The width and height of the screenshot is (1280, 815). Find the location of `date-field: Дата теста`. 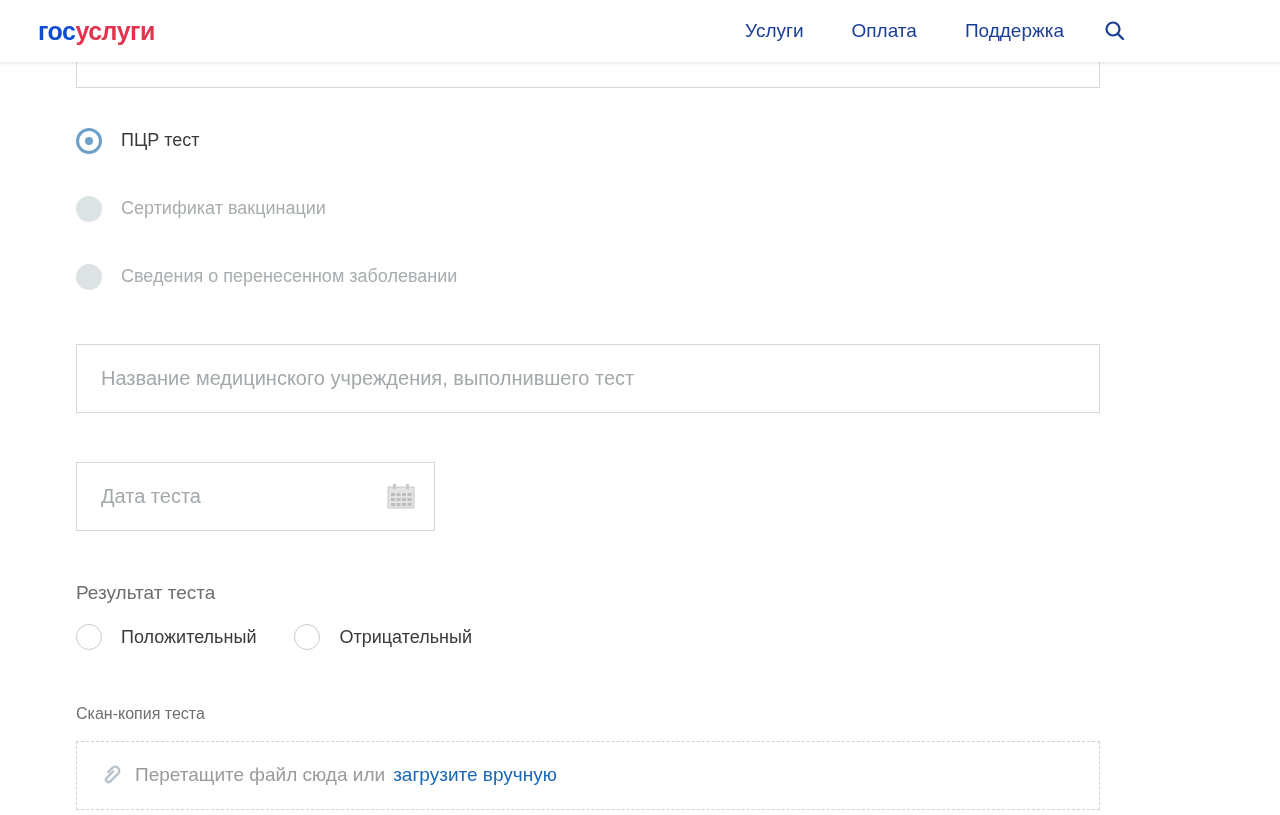

date-field: Дата теста is located at coordinates (255, 496).